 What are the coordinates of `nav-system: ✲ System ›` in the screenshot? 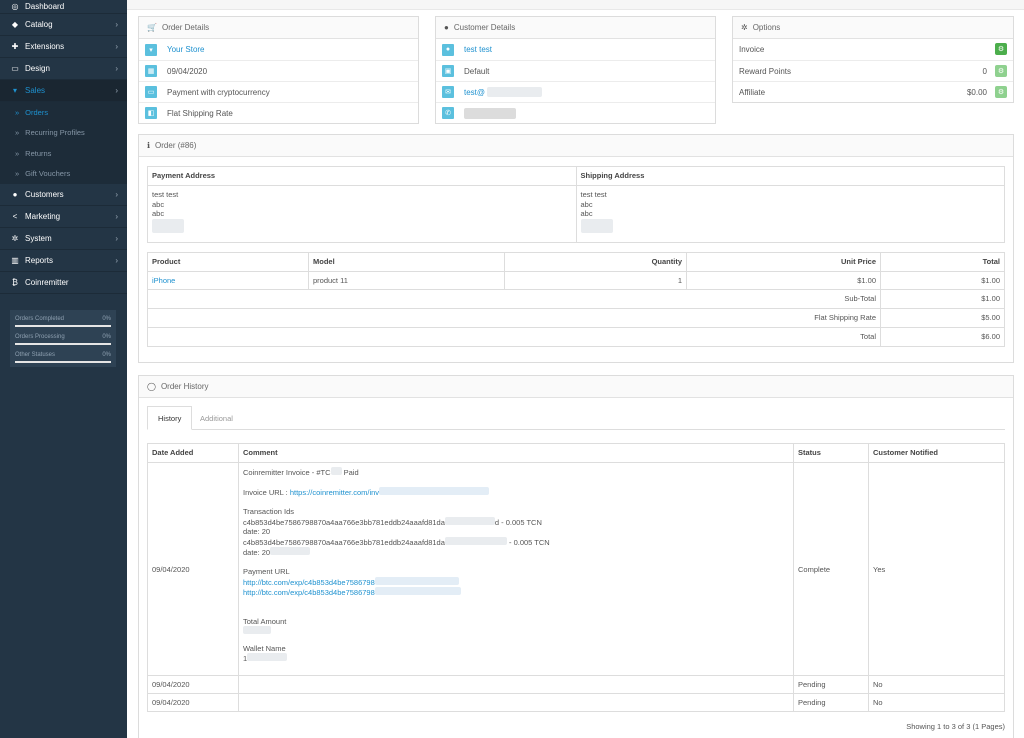 It's located at (63, 239).